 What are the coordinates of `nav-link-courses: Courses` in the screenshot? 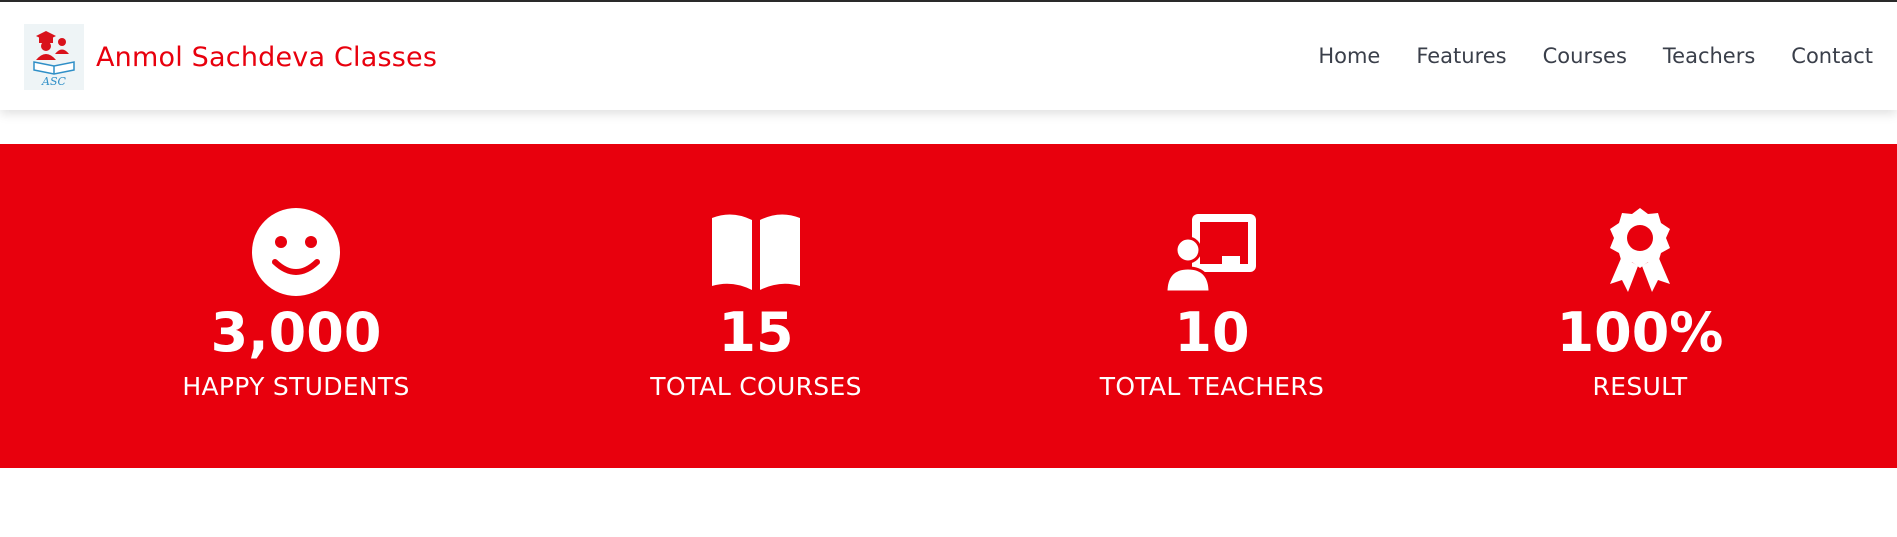 It's located at (1585, 56).